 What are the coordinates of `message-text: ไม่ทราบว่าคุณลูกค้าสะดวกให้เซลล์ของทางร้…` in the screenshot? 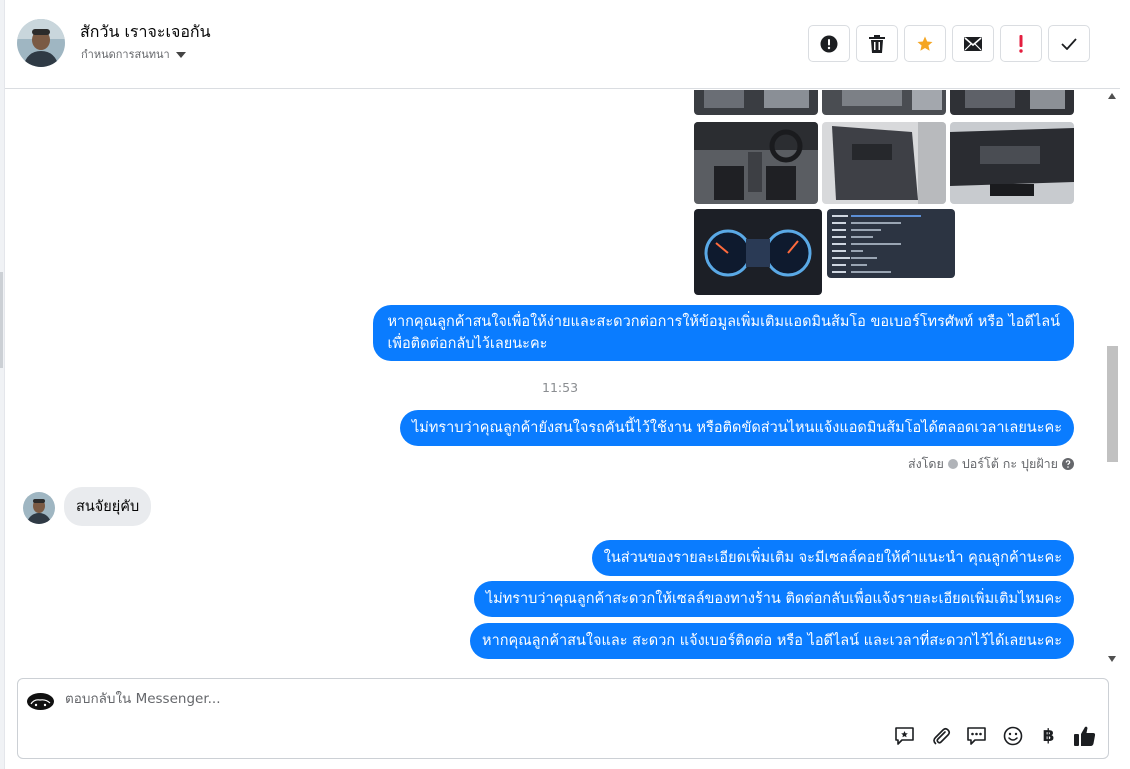 It's located at (773, 599).